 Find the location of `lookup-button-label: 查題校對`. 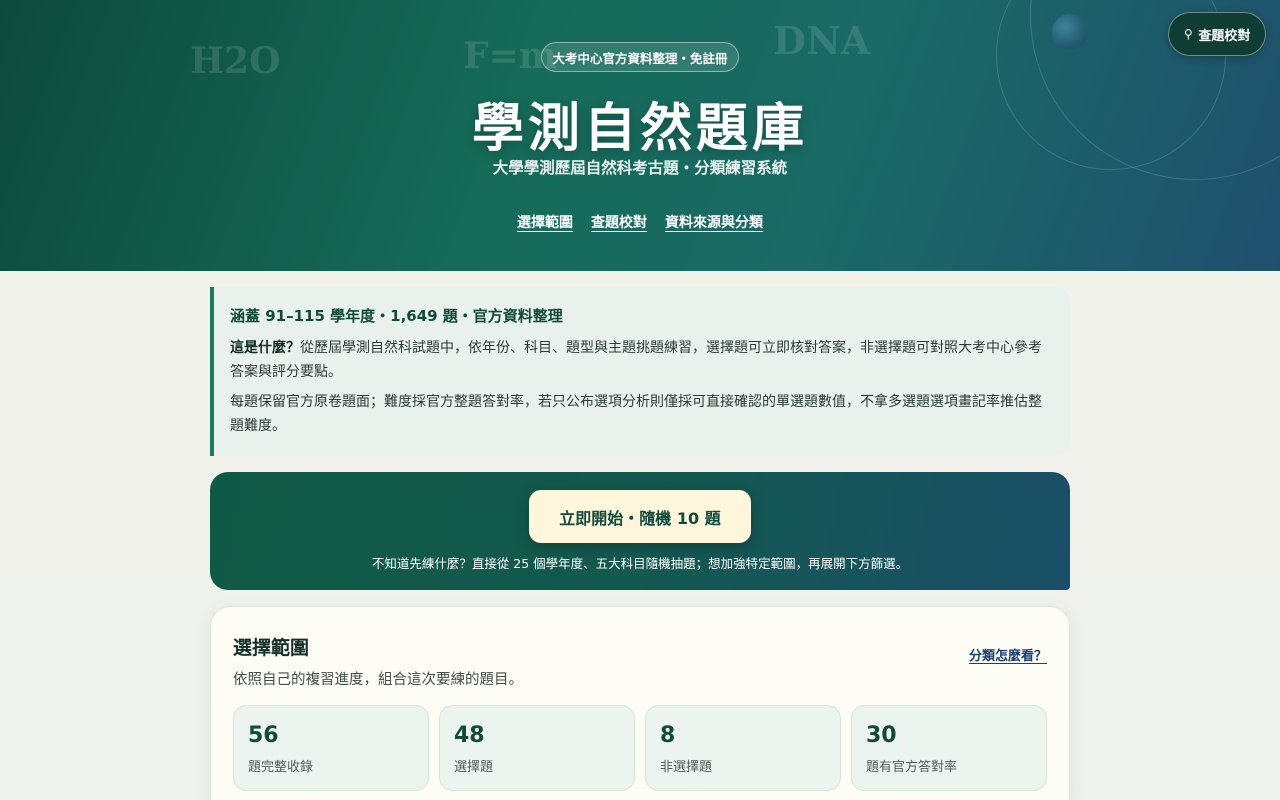

lookup-button-label: 查題校對 is located at coordinates (1224, 36).